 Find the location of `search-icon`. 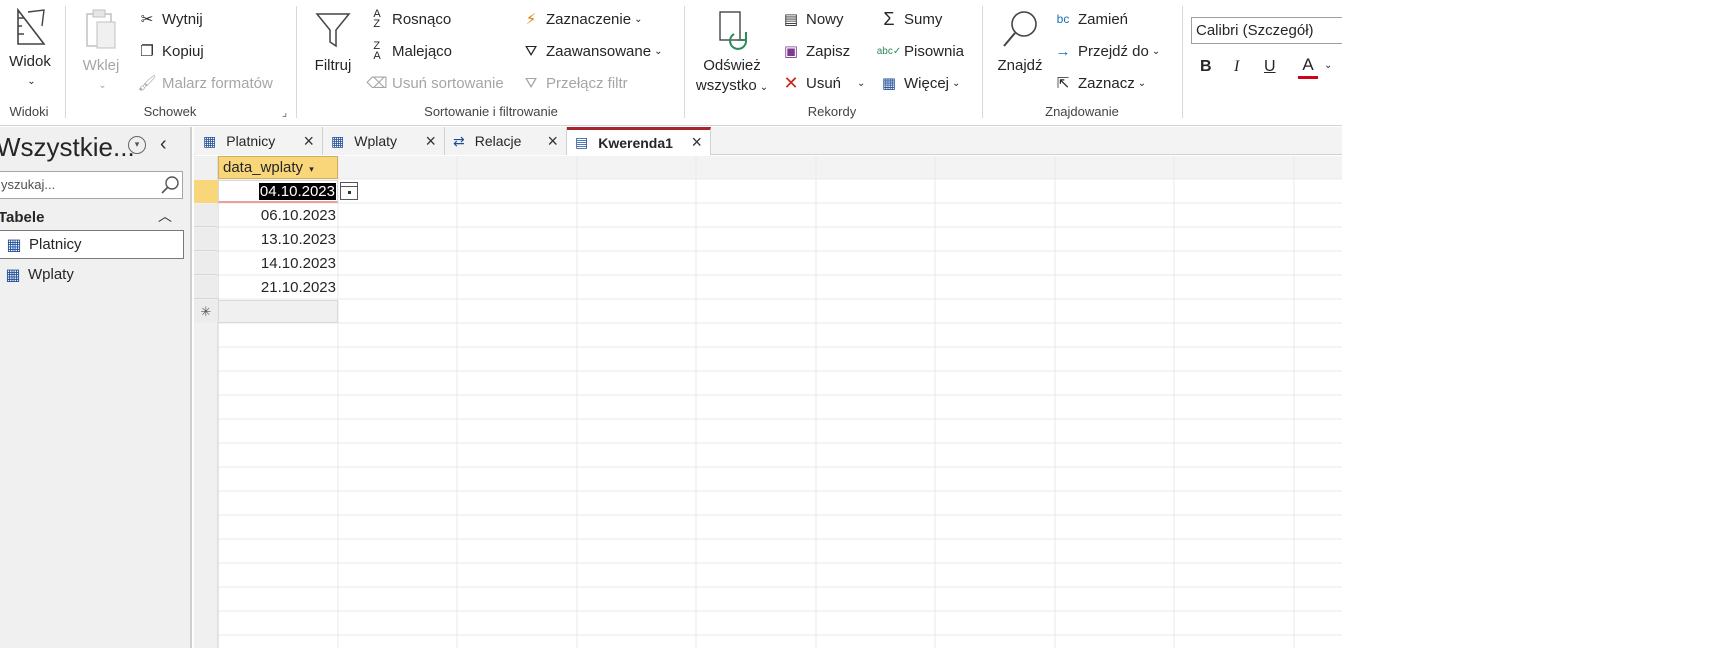

search-icon is located at coordinates (170, 185).